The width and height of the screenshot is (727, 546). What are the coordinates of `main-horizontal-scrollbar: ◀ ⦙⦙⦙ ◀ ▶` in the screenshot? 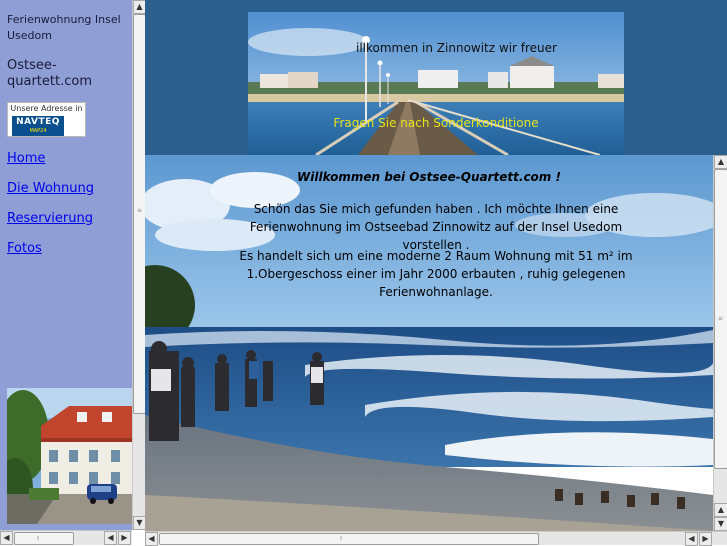 It's located at (436, 538).